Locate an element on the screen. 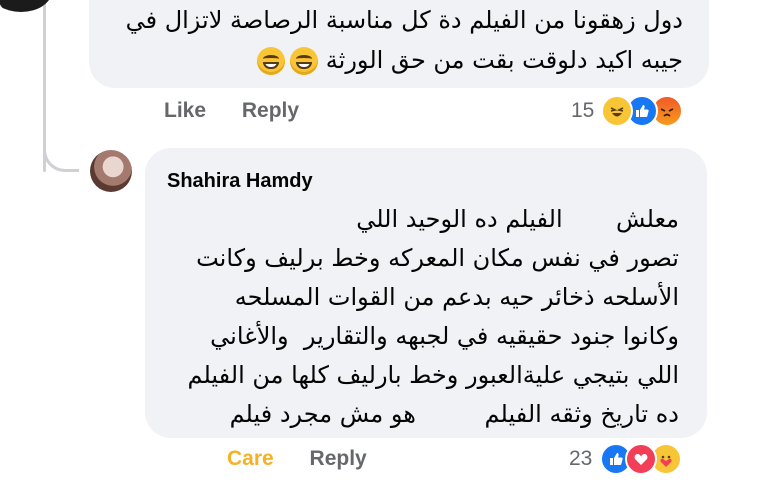 Image resolution: width=768 pixels, height=494 pixels. love-reaction-icon is located at coordinates (641, 459).